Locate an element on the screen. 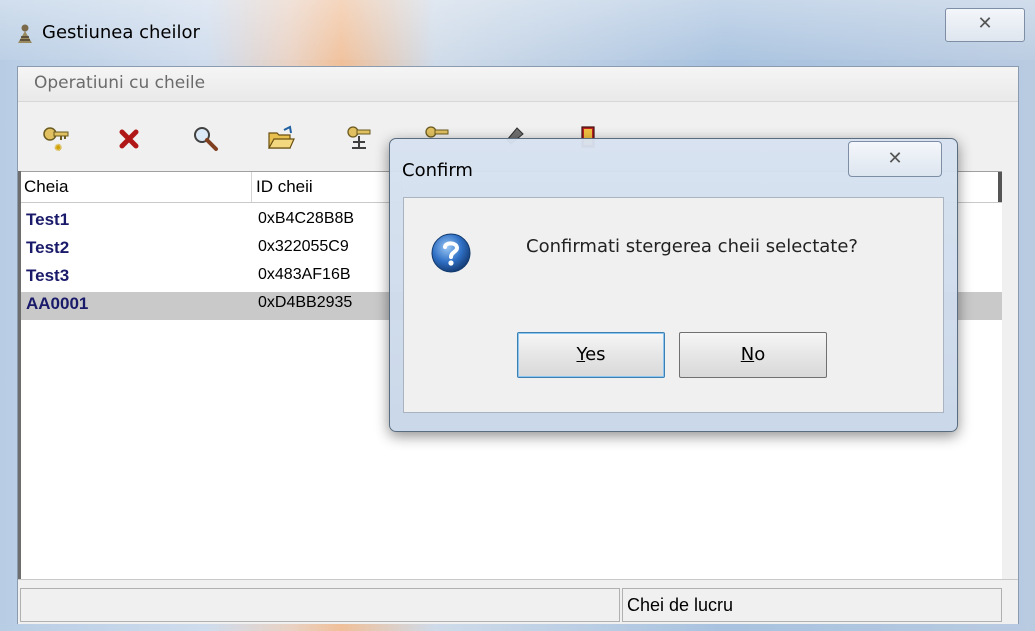  no-button-label: No is located at coordinates (753, 354).